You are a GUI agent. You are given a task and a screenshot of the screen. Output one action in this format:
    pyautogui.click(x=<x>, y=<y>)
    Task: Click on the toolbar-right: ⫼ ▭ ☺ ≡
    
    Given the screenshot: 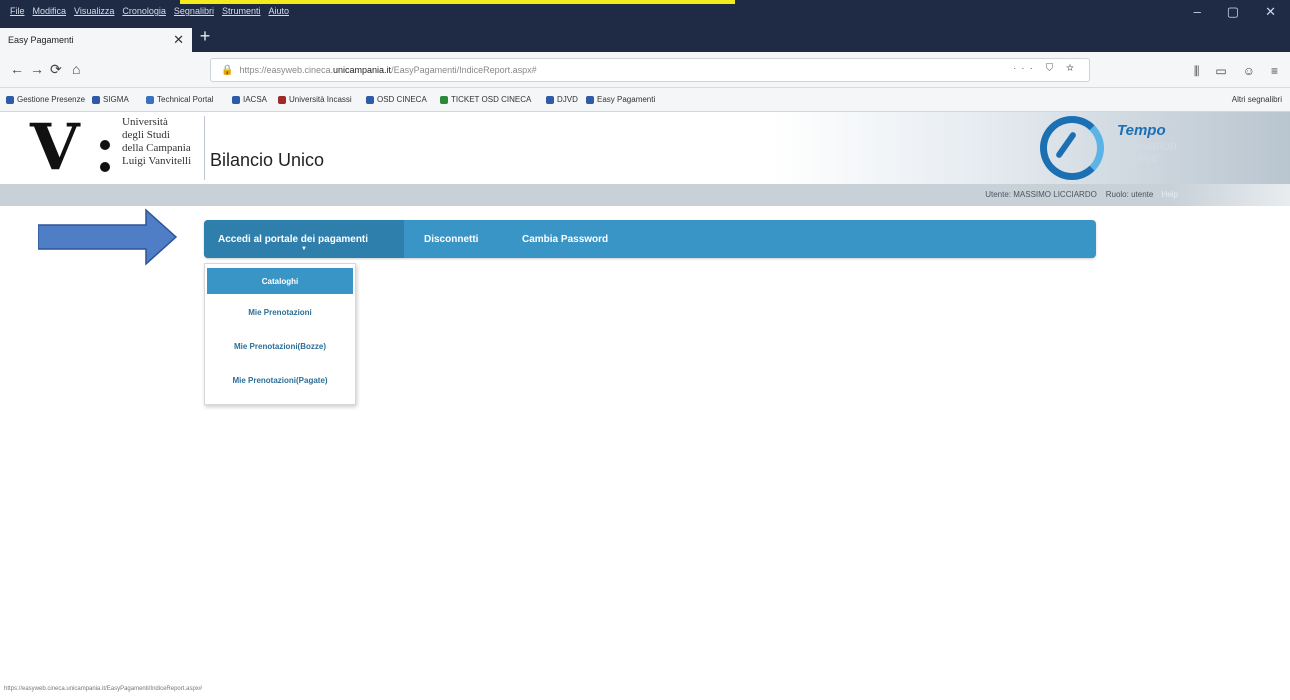 What is the action you would take?
    pyautogui.click(x=1236, y=71)
    